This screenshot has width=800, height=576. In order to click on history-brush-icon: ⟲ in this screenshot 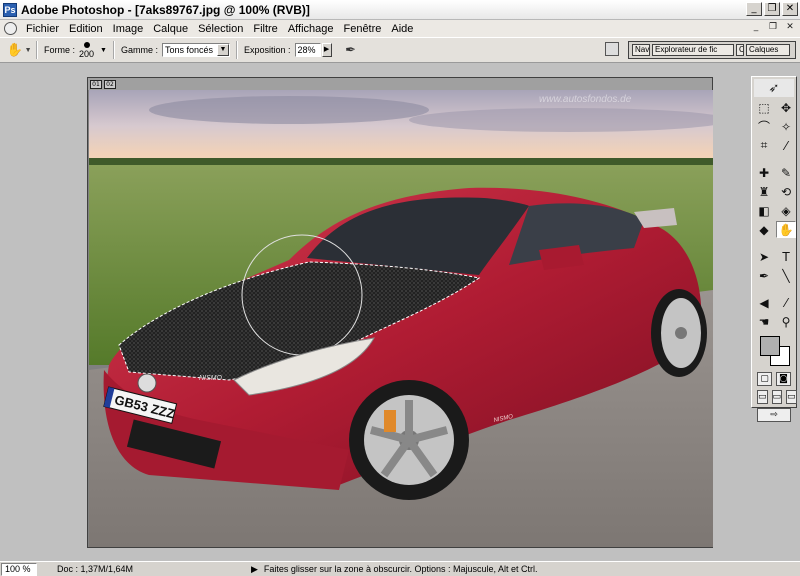, I will do `click(786, 191)`.